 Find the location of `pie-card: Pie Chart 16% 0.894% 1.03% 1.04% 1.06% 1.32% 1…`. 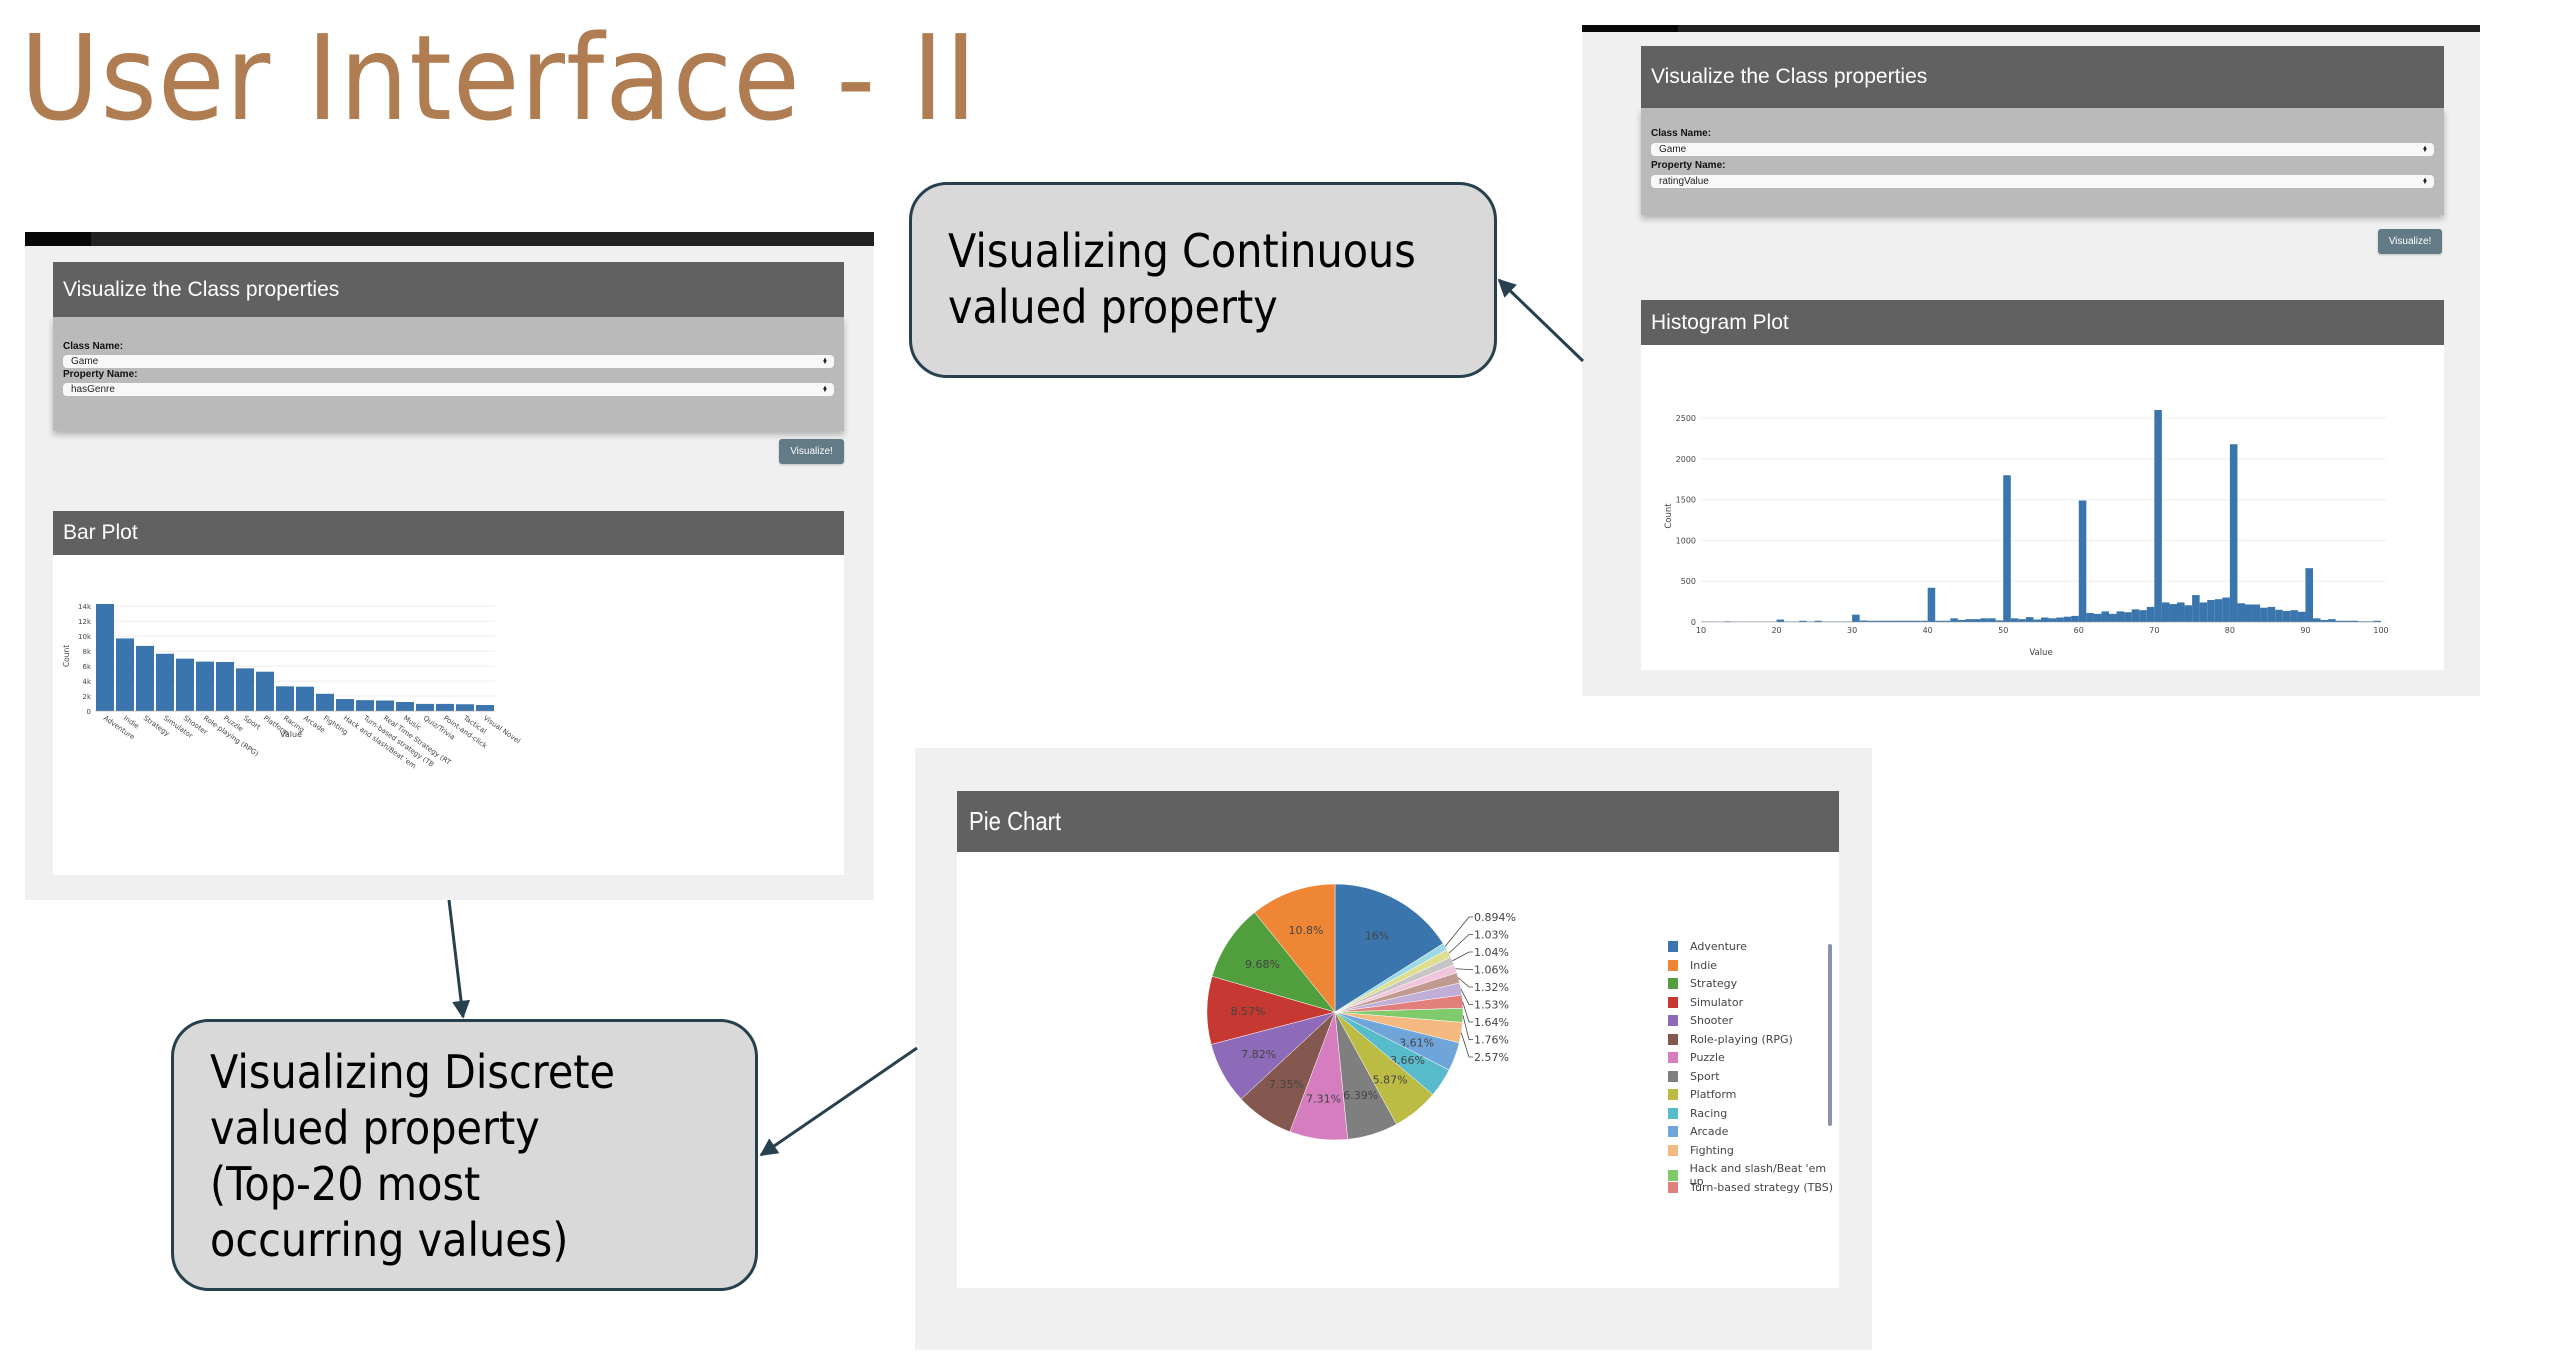

pie-card: Pie Chart 16% 0.894% 1.03% 1.04% 1.06% 1.32% 1… is located at coordinates (1398, 1039).